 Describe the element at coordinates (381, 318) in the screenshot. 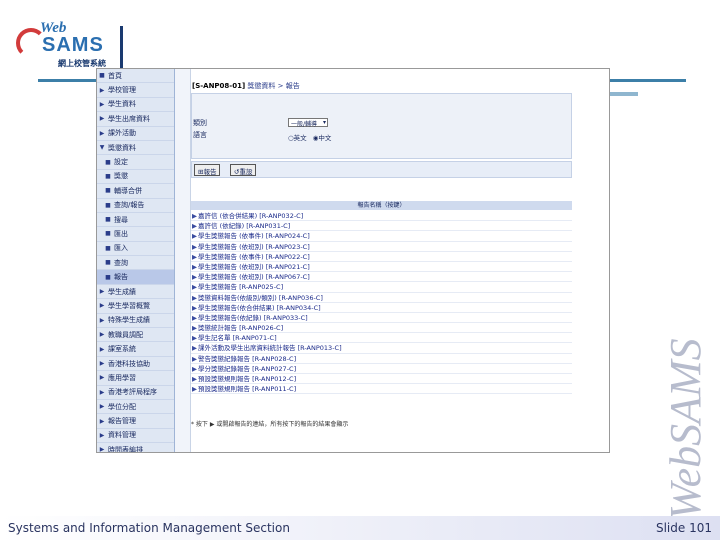

I see `report-link: ▶學生獎懲報告(依紀錄) [R-ANP033-C]` at that location.